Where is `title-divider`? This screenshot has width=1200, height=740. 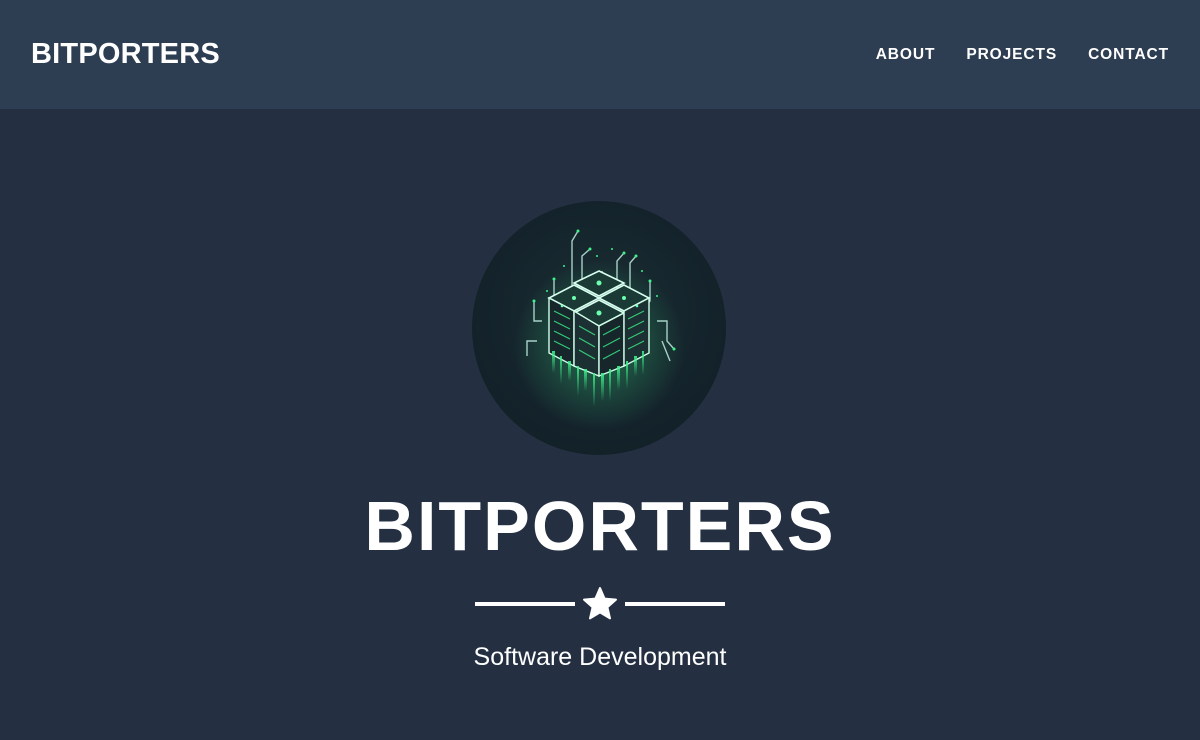 title-divider is located at coordinates (600, 604).